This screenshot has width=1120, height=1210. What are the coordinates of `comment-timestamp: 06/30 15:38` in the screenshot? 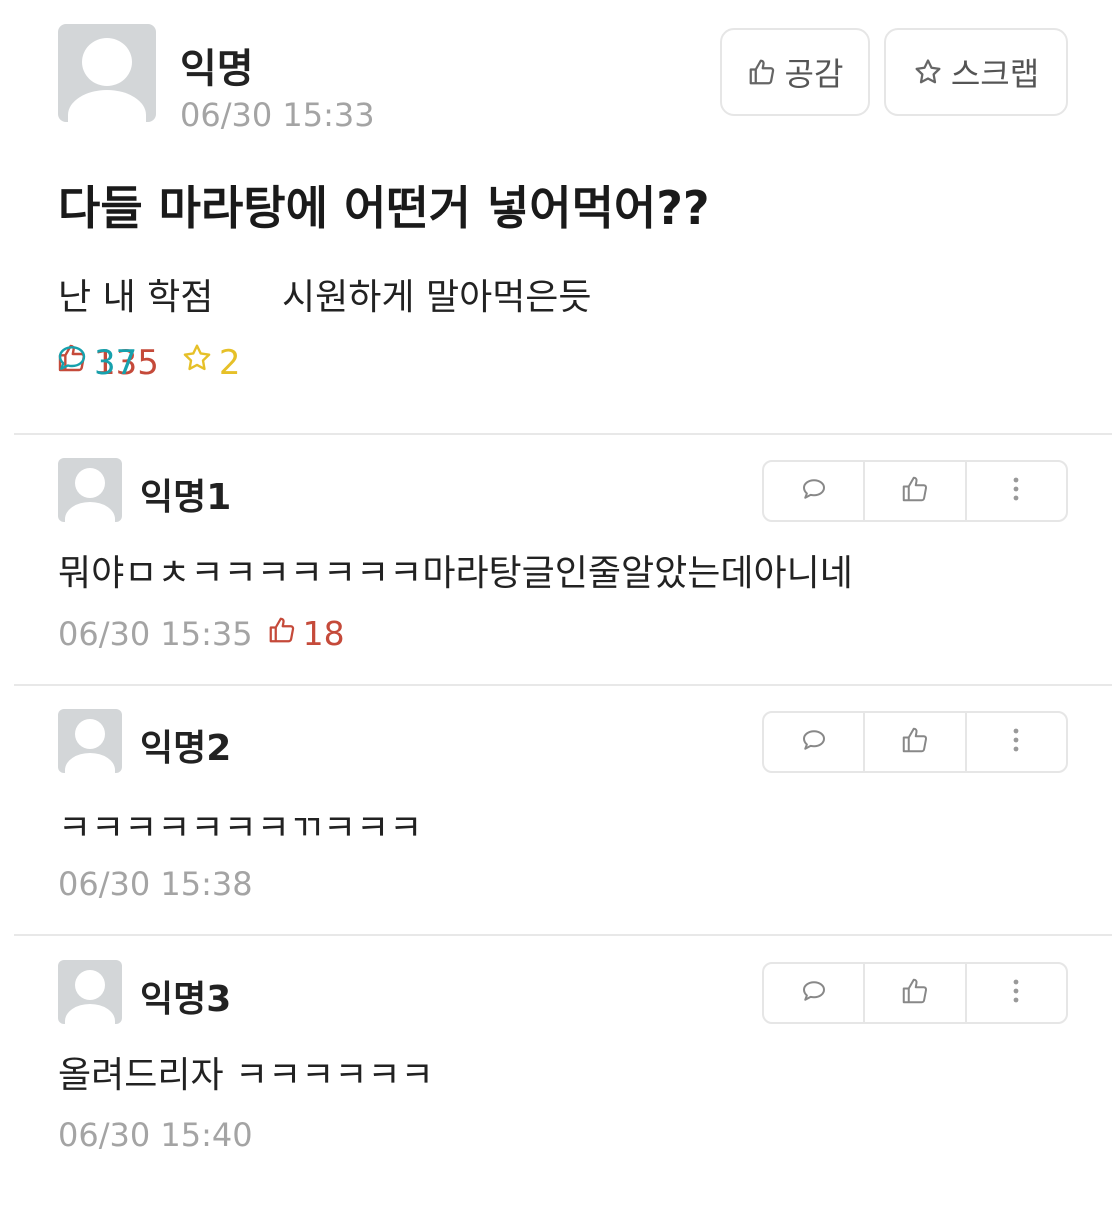 It's located at (155, 884).